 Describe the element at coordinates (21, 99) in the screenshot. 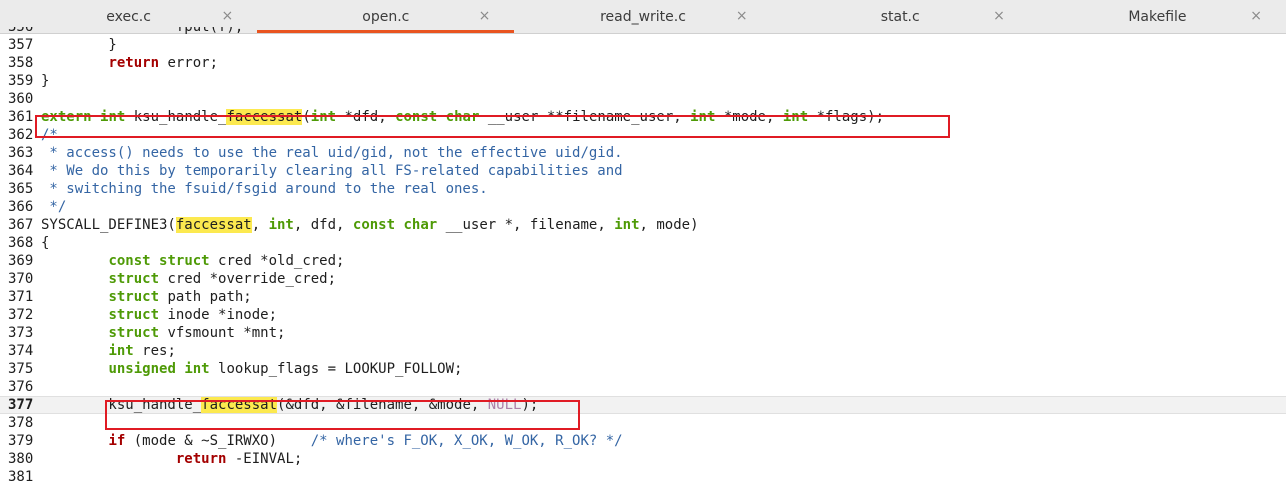

I see `line-number: 360` at that location.